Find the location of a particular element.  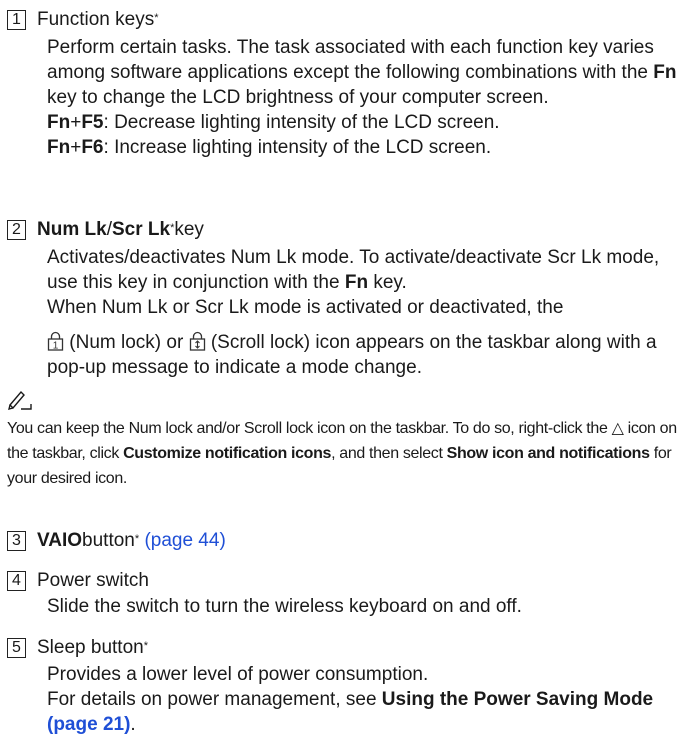

item-title-scr-lk: Scr Lk is located at coordinates (141, 229).